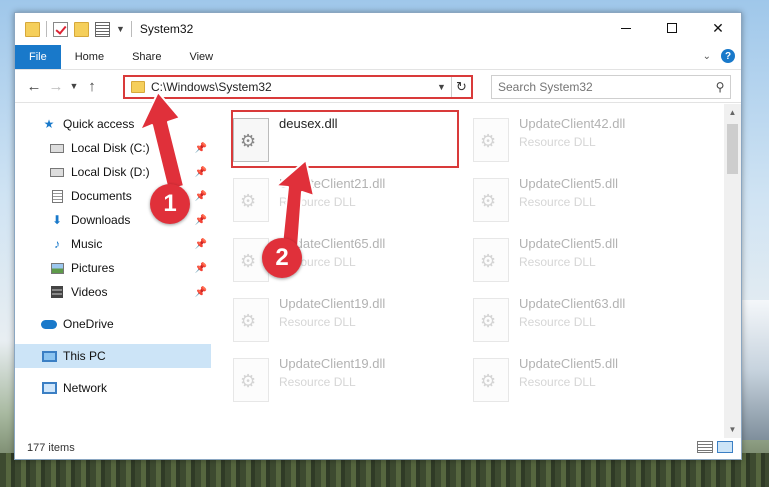 The height and width of the screenshot is (487, 769). What do you see at coordinates (718, 28) in the screenshot?
I see `close-button: ✕` at bounding box center [718, 28].